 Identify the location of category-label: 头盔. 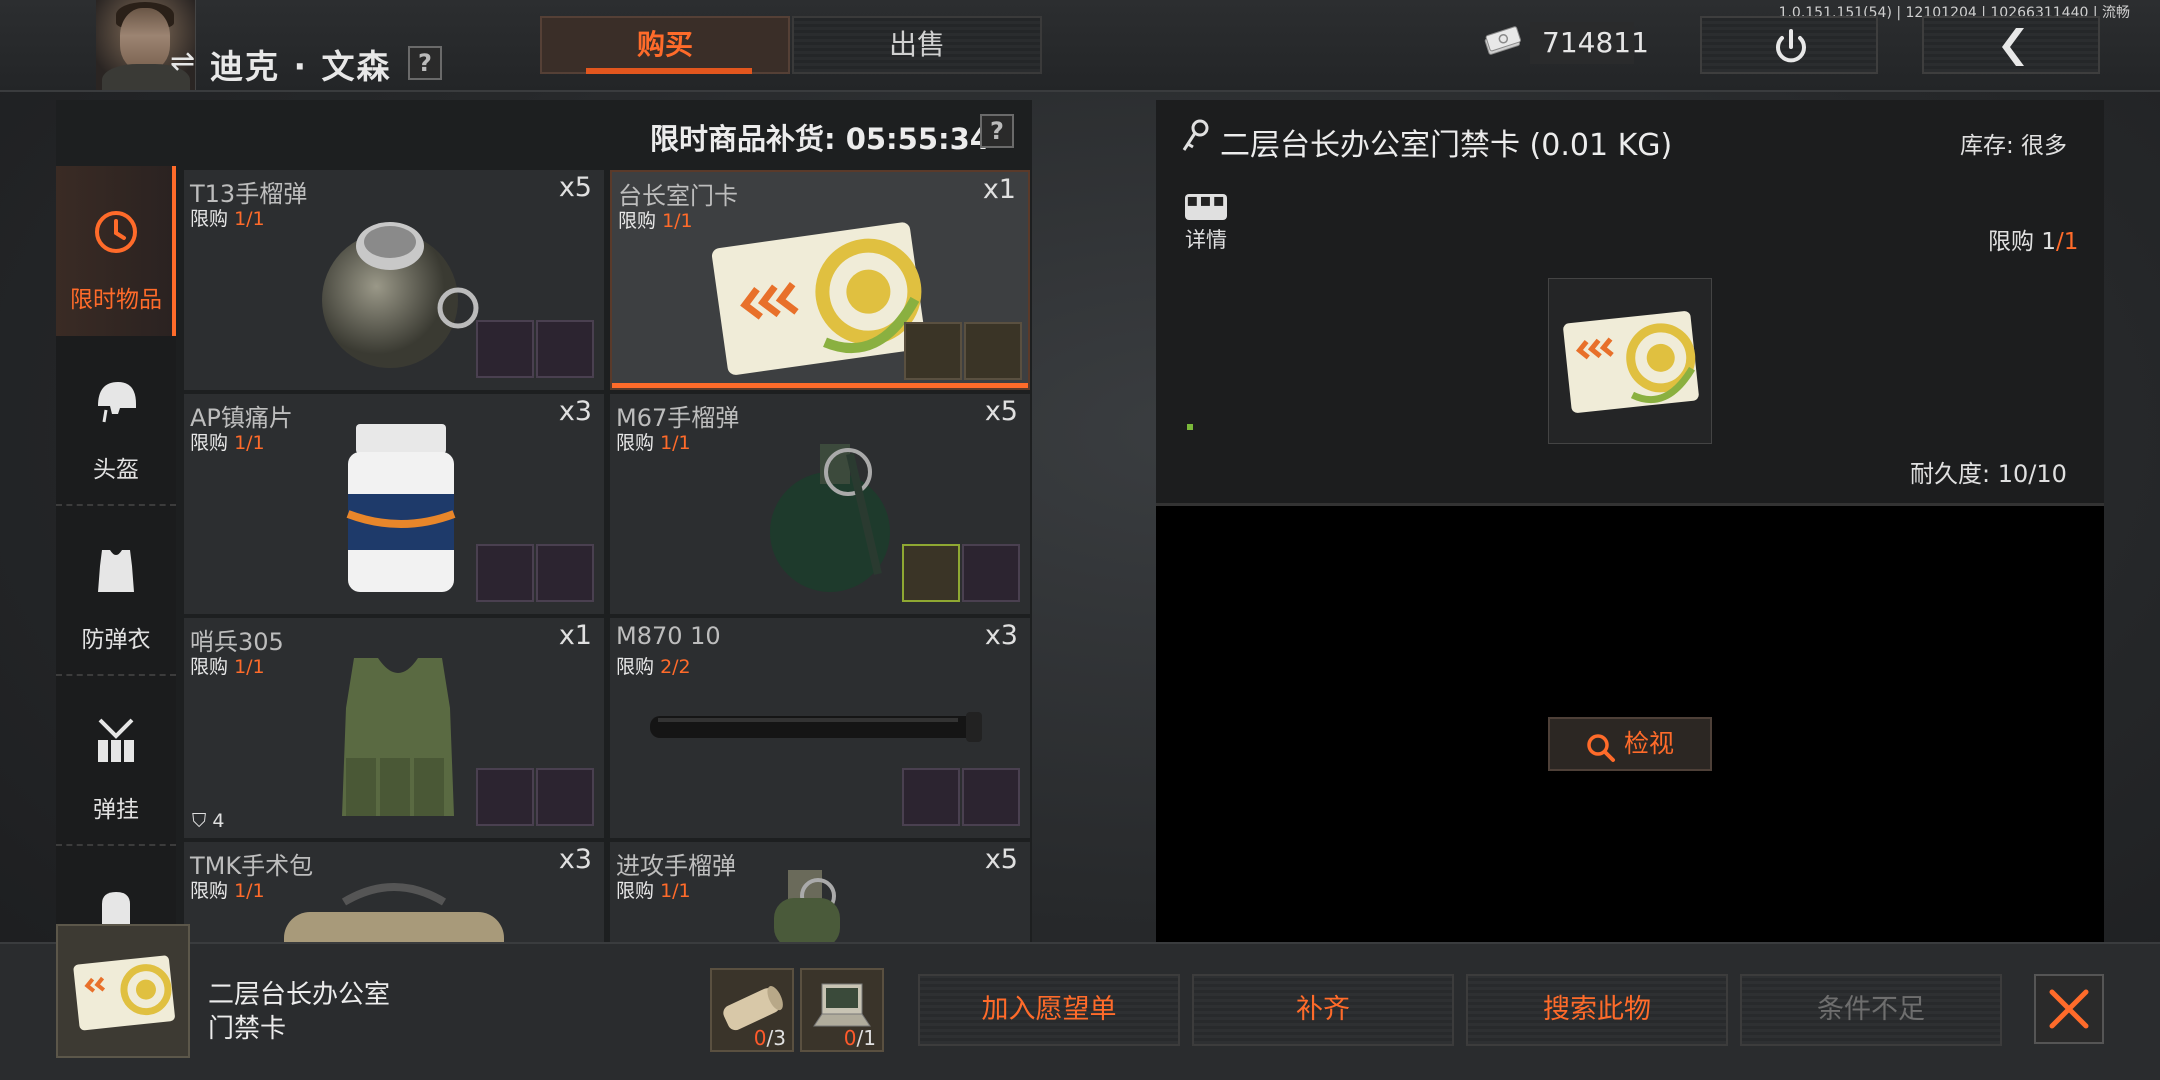
(116, 470).